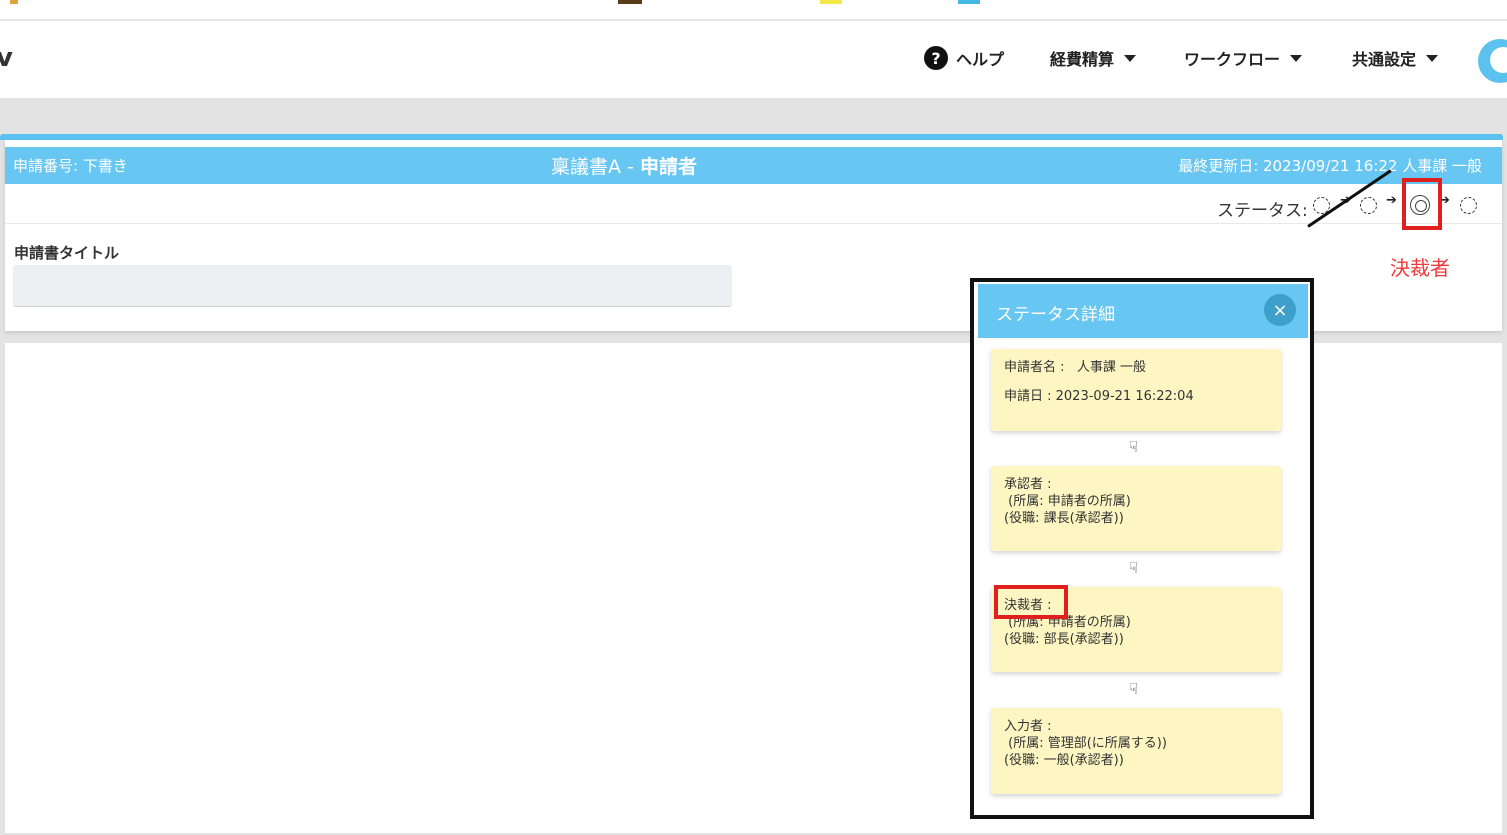 The image size is (1507, 835). I want to click on status-label: ステータス:, so click(1262, 211).